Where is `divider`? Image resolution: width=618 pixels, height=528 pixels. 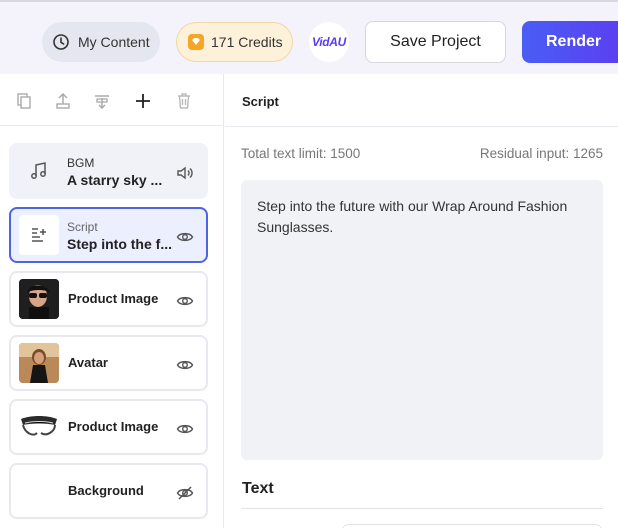
divider is located at coordinates (422, 508).